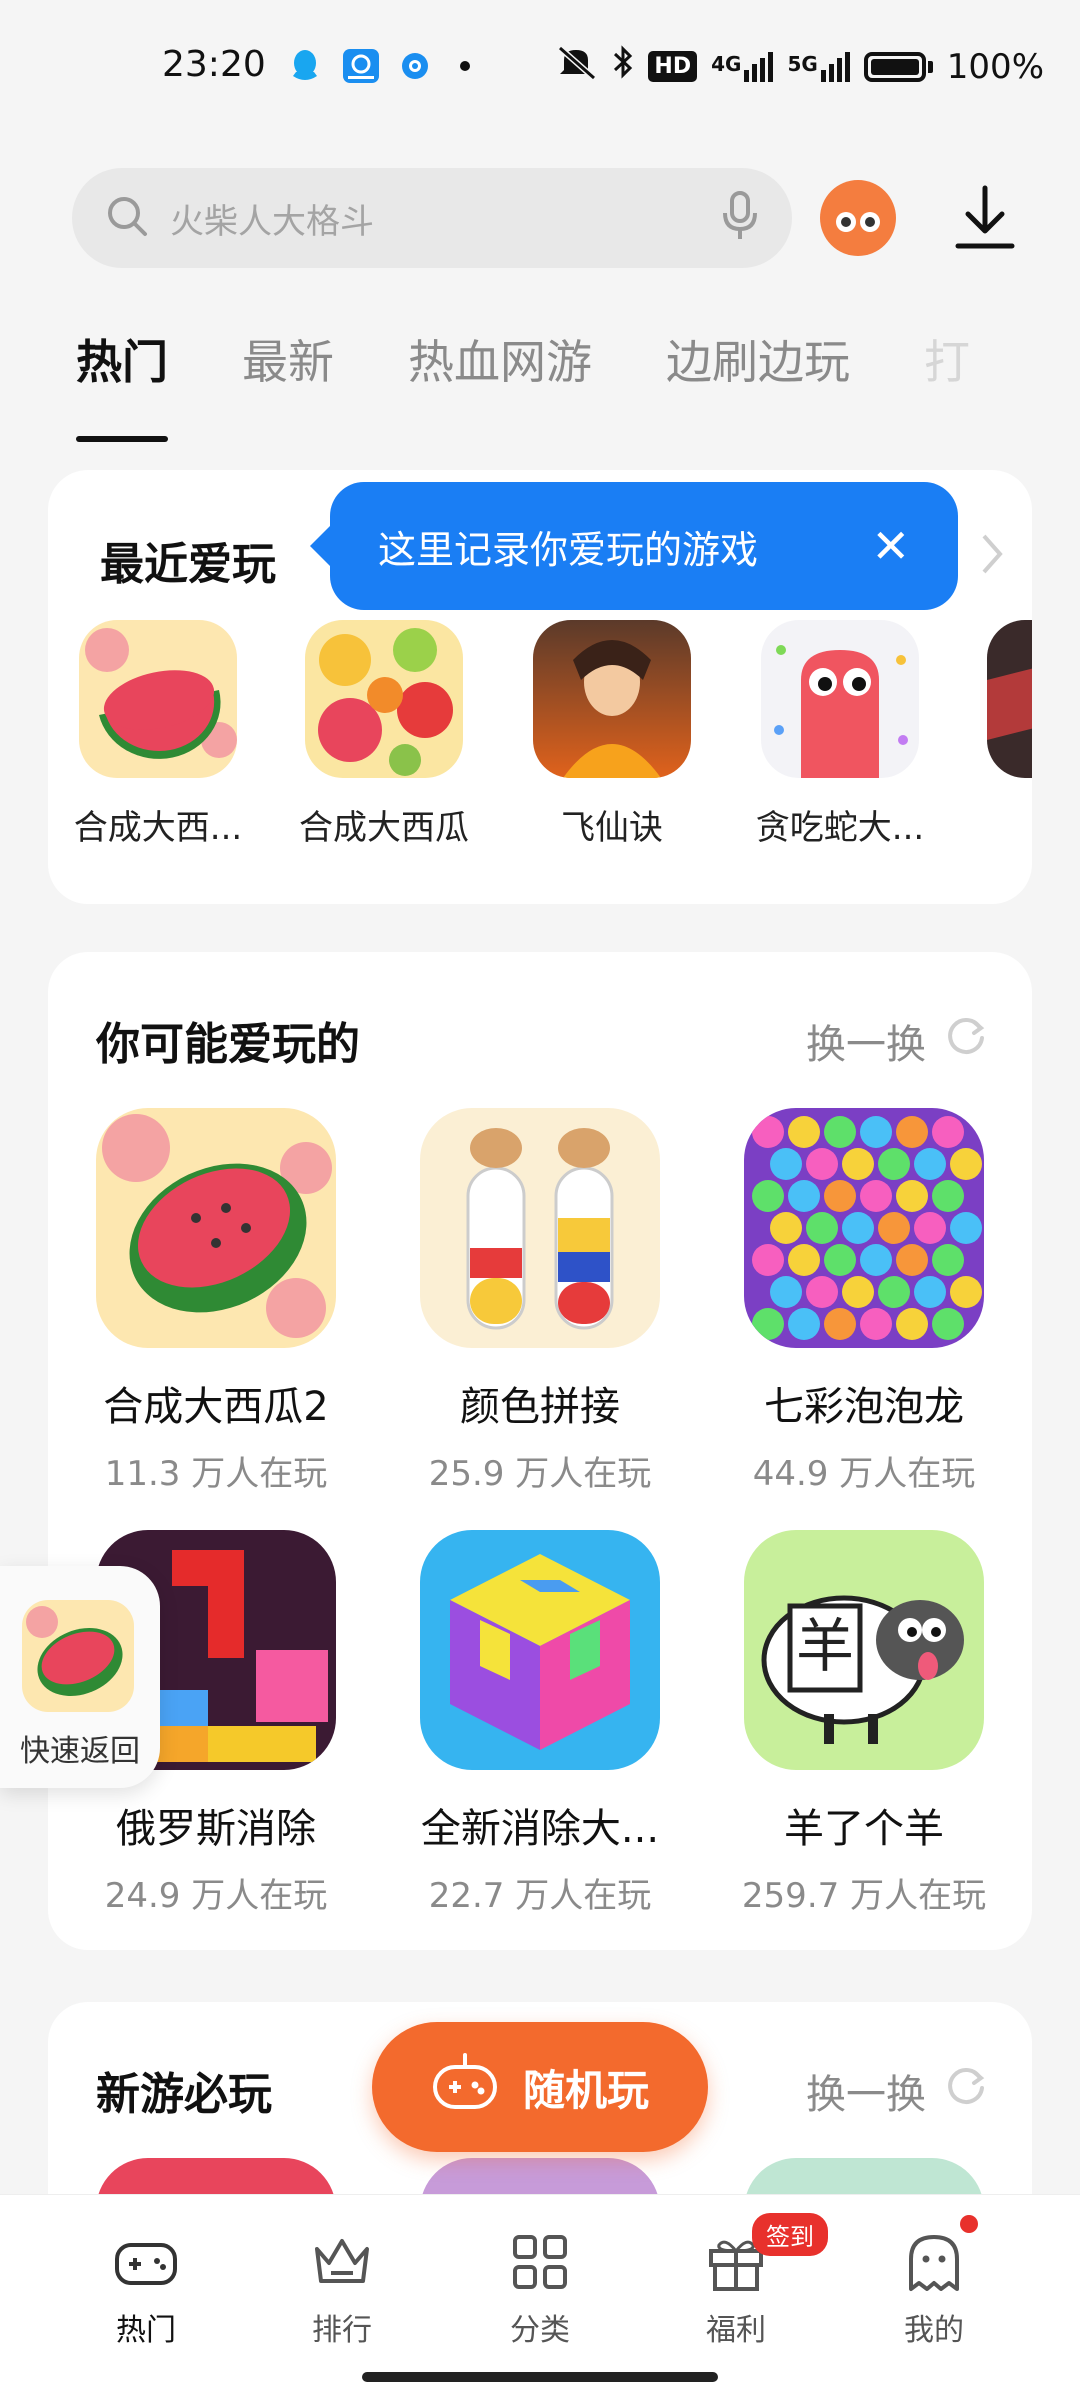 This screenshot has height=2400, width=1080. I want to click on tab-hot: 热门, so click(122, 384).